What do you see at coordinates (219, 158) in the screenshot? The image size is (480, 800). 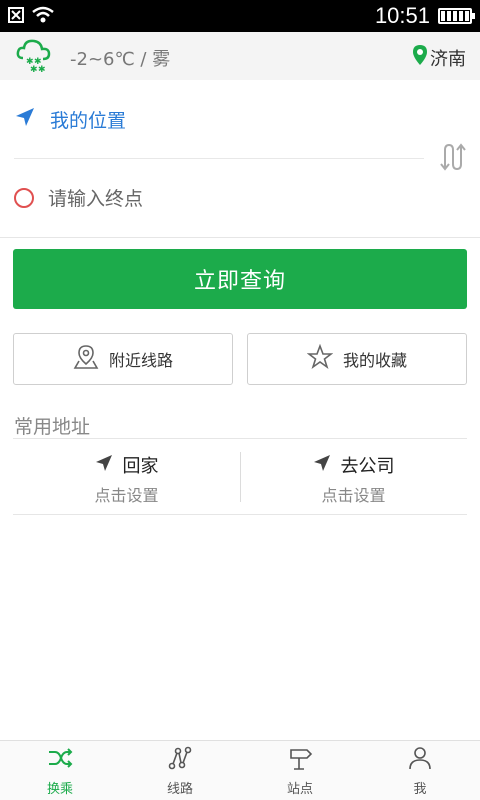 I see `route-divider` at bounding box center [219, 158].